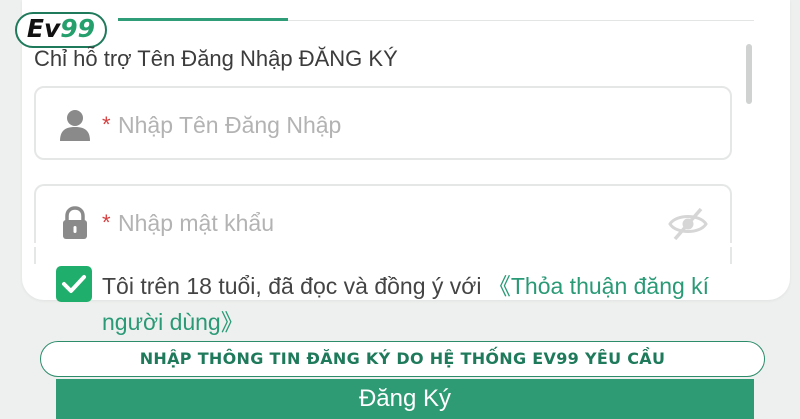 The width and height of the screenshot is (800, 419). Describe the element at coordinates (749, 74) in the screenshot. I see `scrollbar` at that location.